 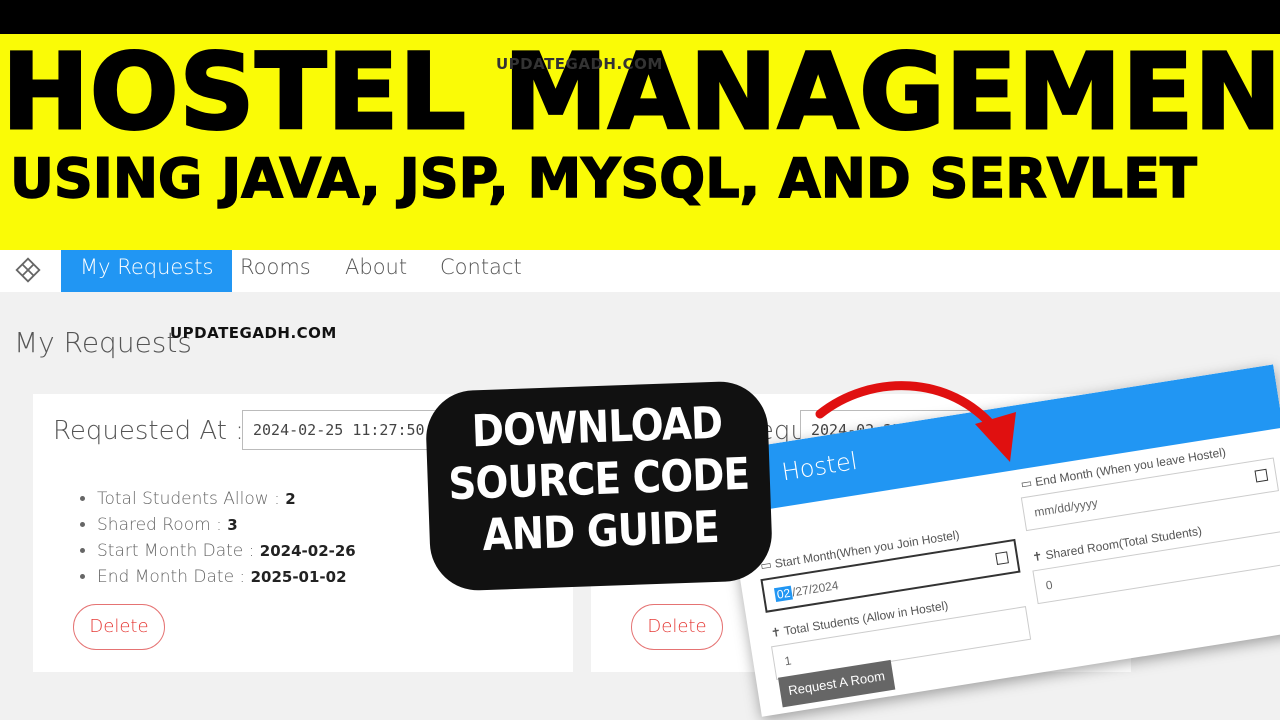 I want to click on red-arrow-icon, so click(x=915, y=421).